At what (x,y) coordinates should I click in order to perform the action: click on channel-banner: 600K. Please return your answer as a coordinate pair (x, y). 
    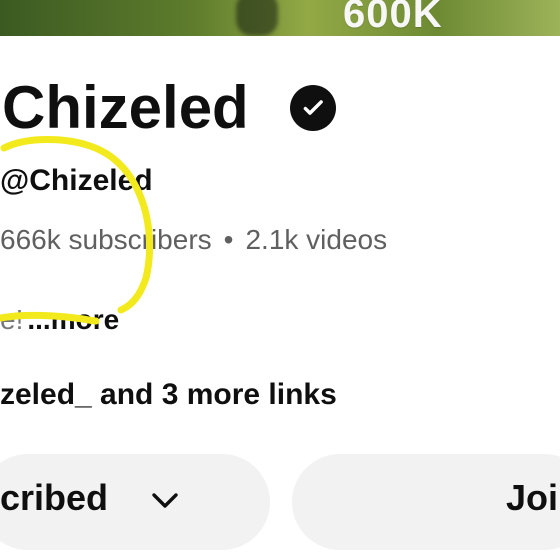
    Looking at the image, I should click on (280, 18).